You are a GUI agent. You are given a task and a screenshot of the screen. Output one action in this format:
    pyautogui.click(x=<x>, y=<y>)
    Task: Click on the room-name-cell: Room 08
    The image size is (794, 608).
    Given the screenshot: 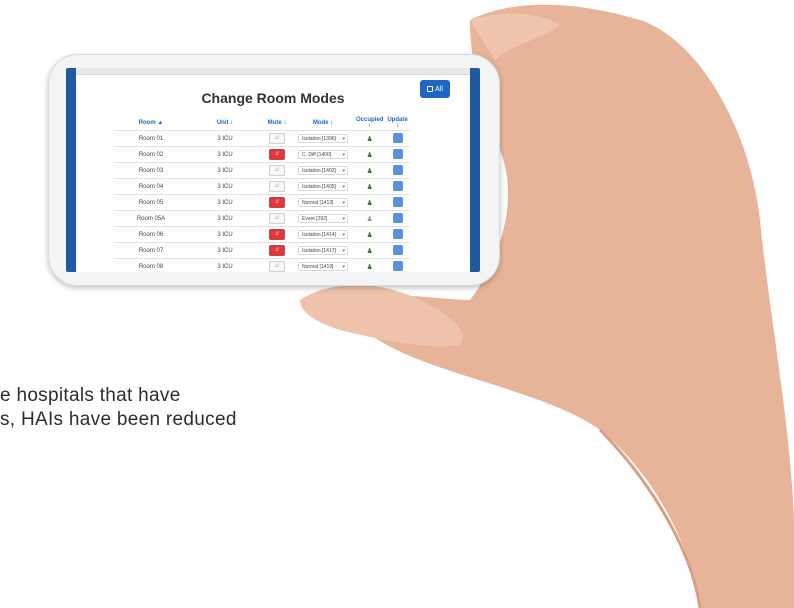 What is the action you would take?
    pyautogui.click(x=151, y=265)
    